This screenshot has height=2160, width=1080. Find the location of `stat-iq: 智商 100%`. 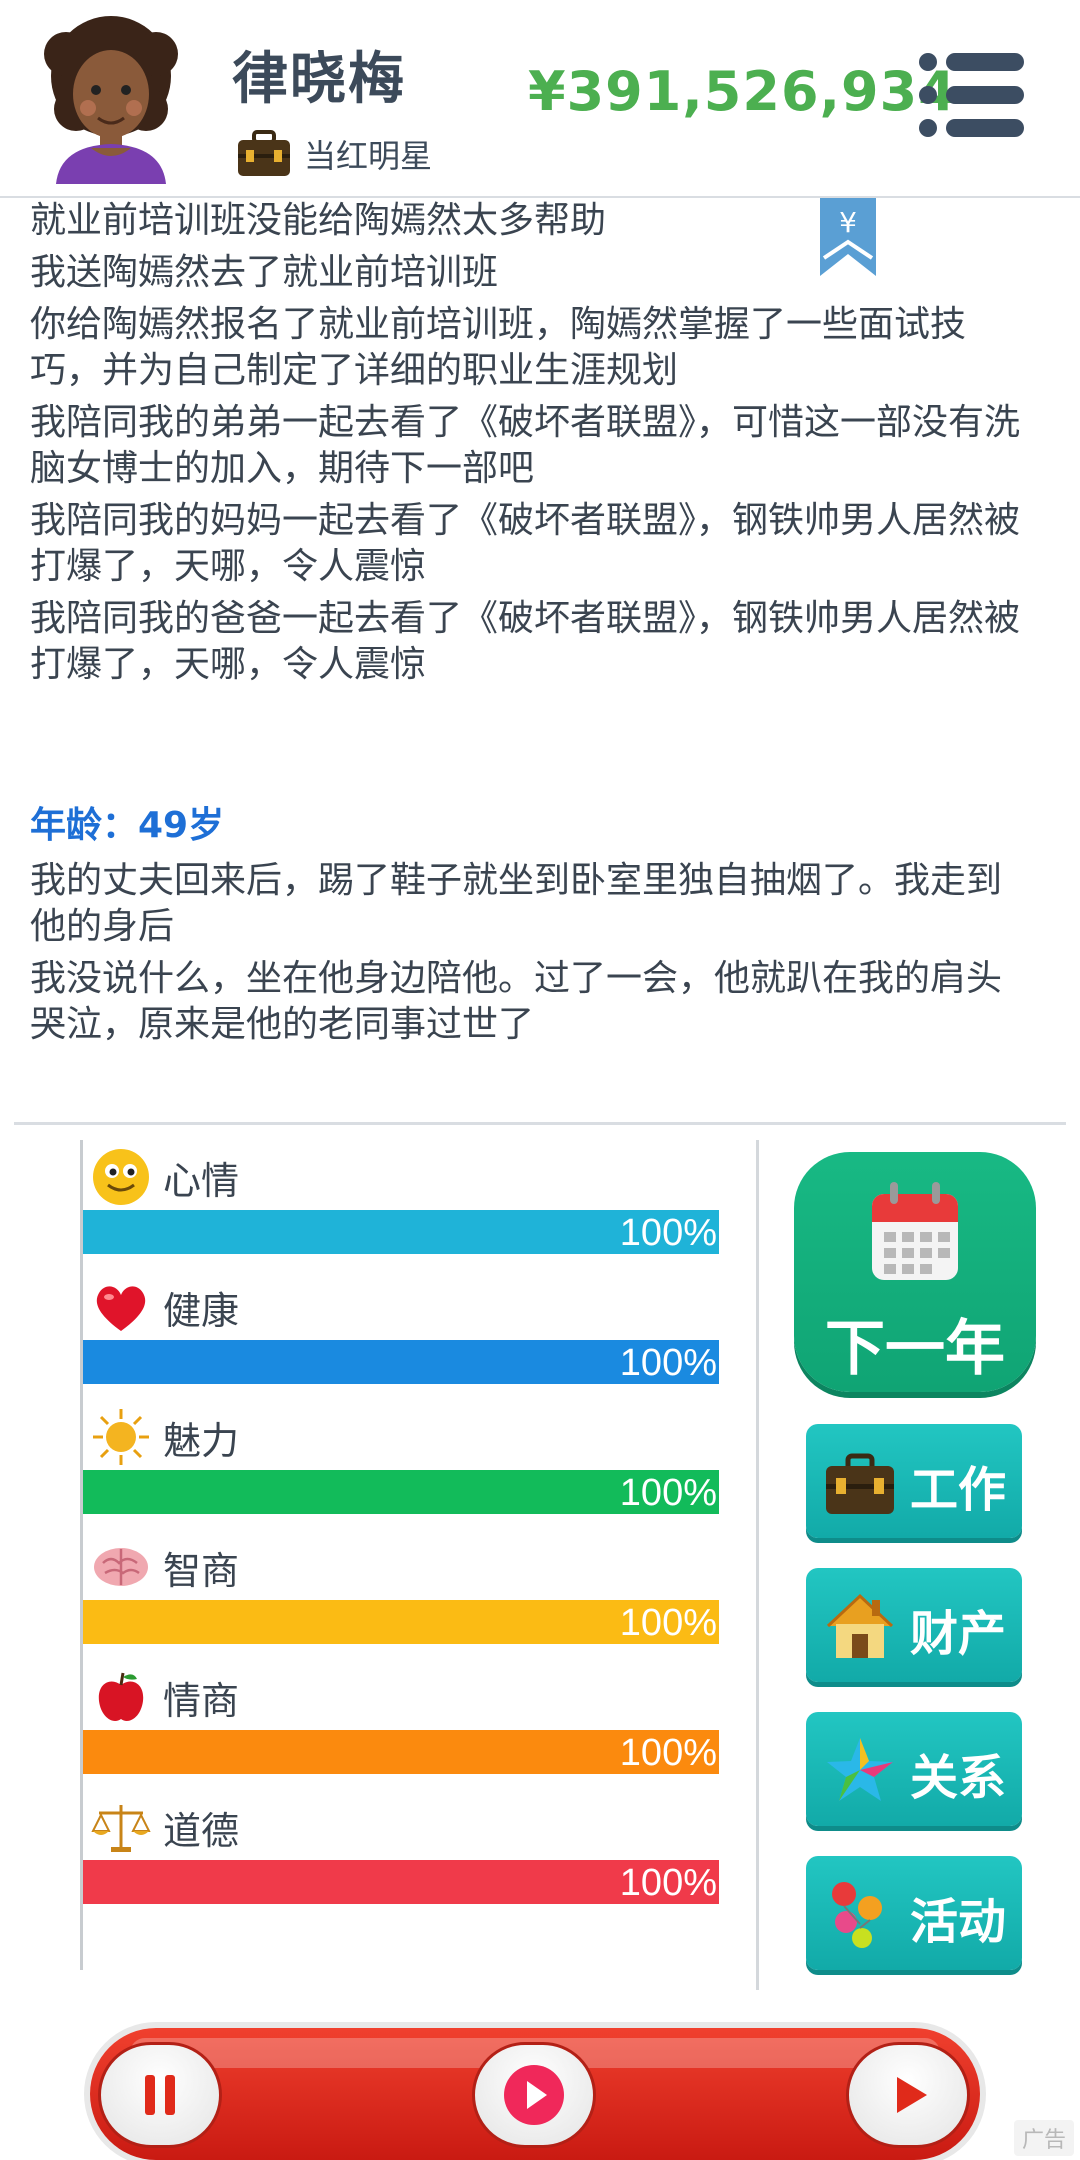

stat-iq: 智商 100% is located at coordinates (403, 1599).